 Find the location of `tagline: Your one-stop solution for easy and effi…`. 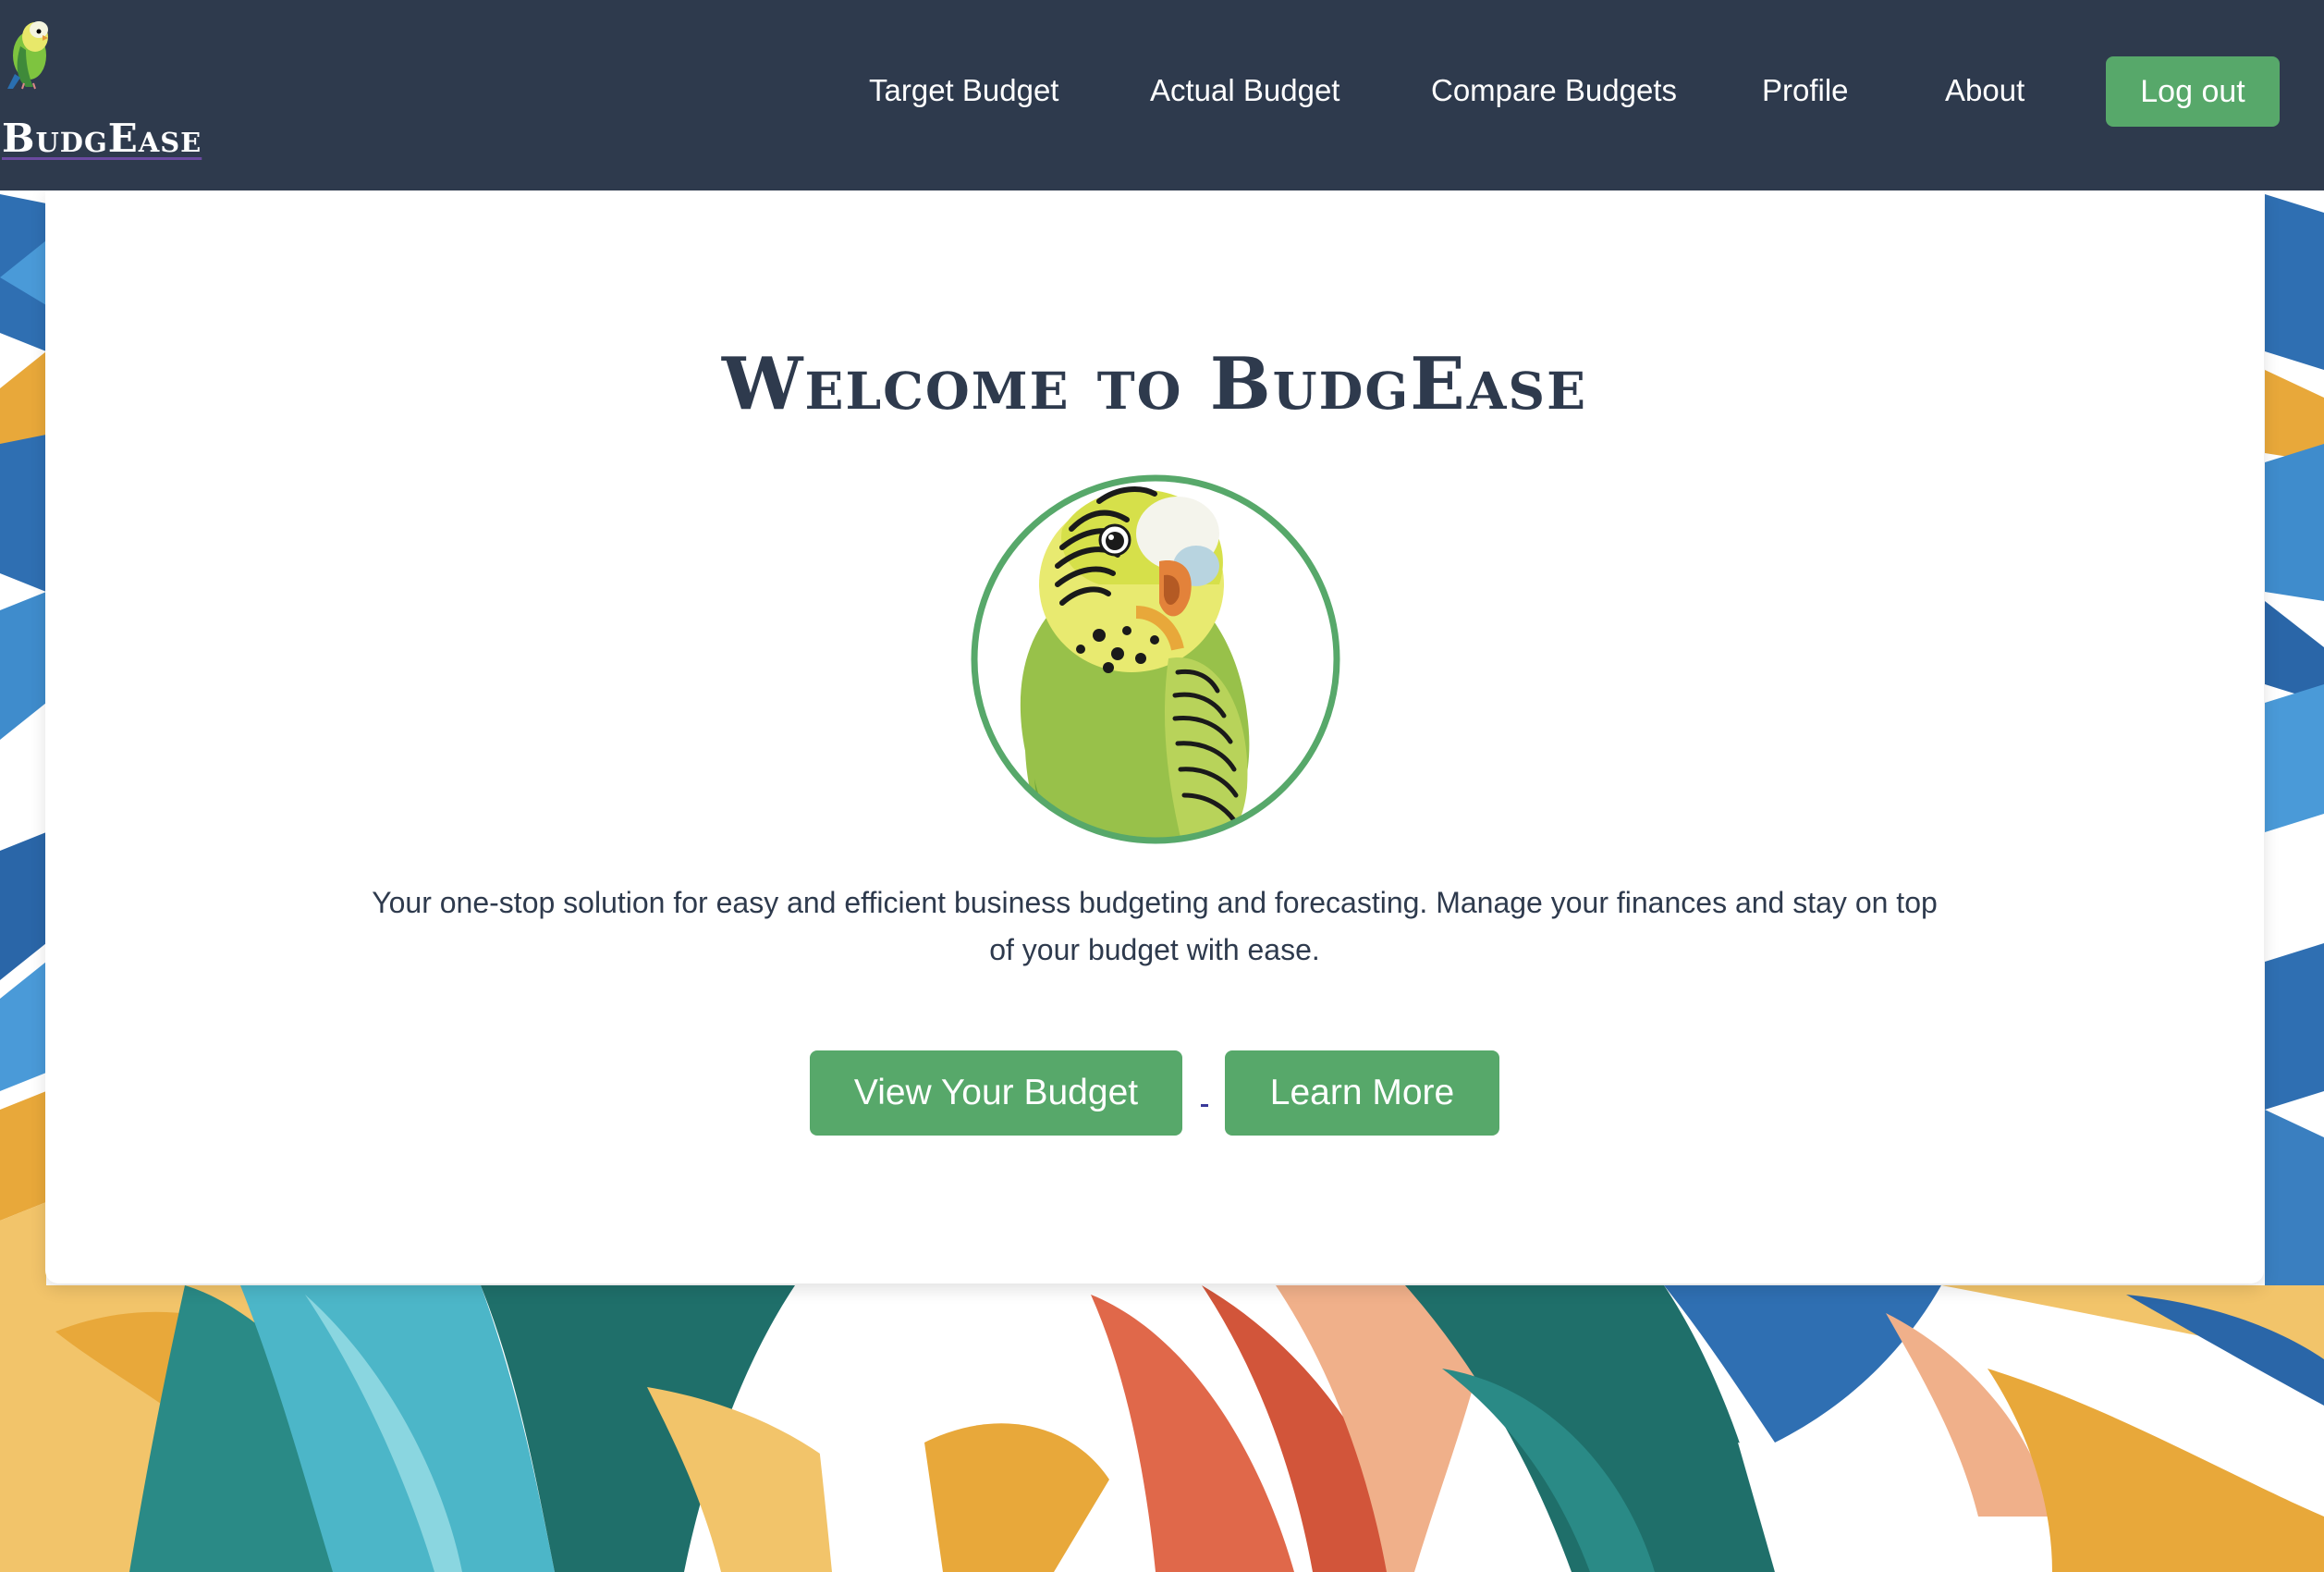

tagline: Your one-stop solution for easy and effi… is located at coordinates (1155, 926).